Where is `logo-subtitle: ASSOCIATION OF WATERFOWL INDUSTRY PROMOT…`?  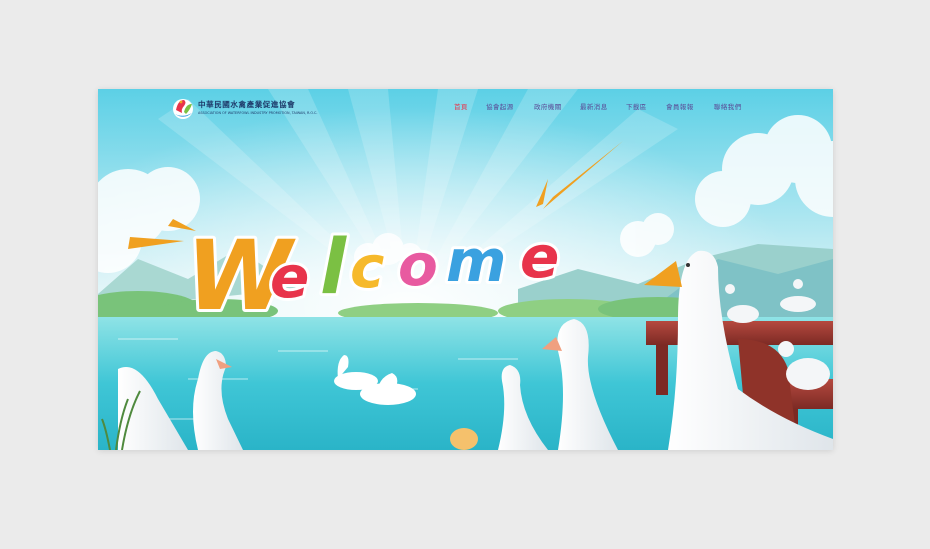
logo-subtitle: ASSOCIATION OF WATERFOWL INDUSTRY PROMOT… is located at coordinates (258, 113).